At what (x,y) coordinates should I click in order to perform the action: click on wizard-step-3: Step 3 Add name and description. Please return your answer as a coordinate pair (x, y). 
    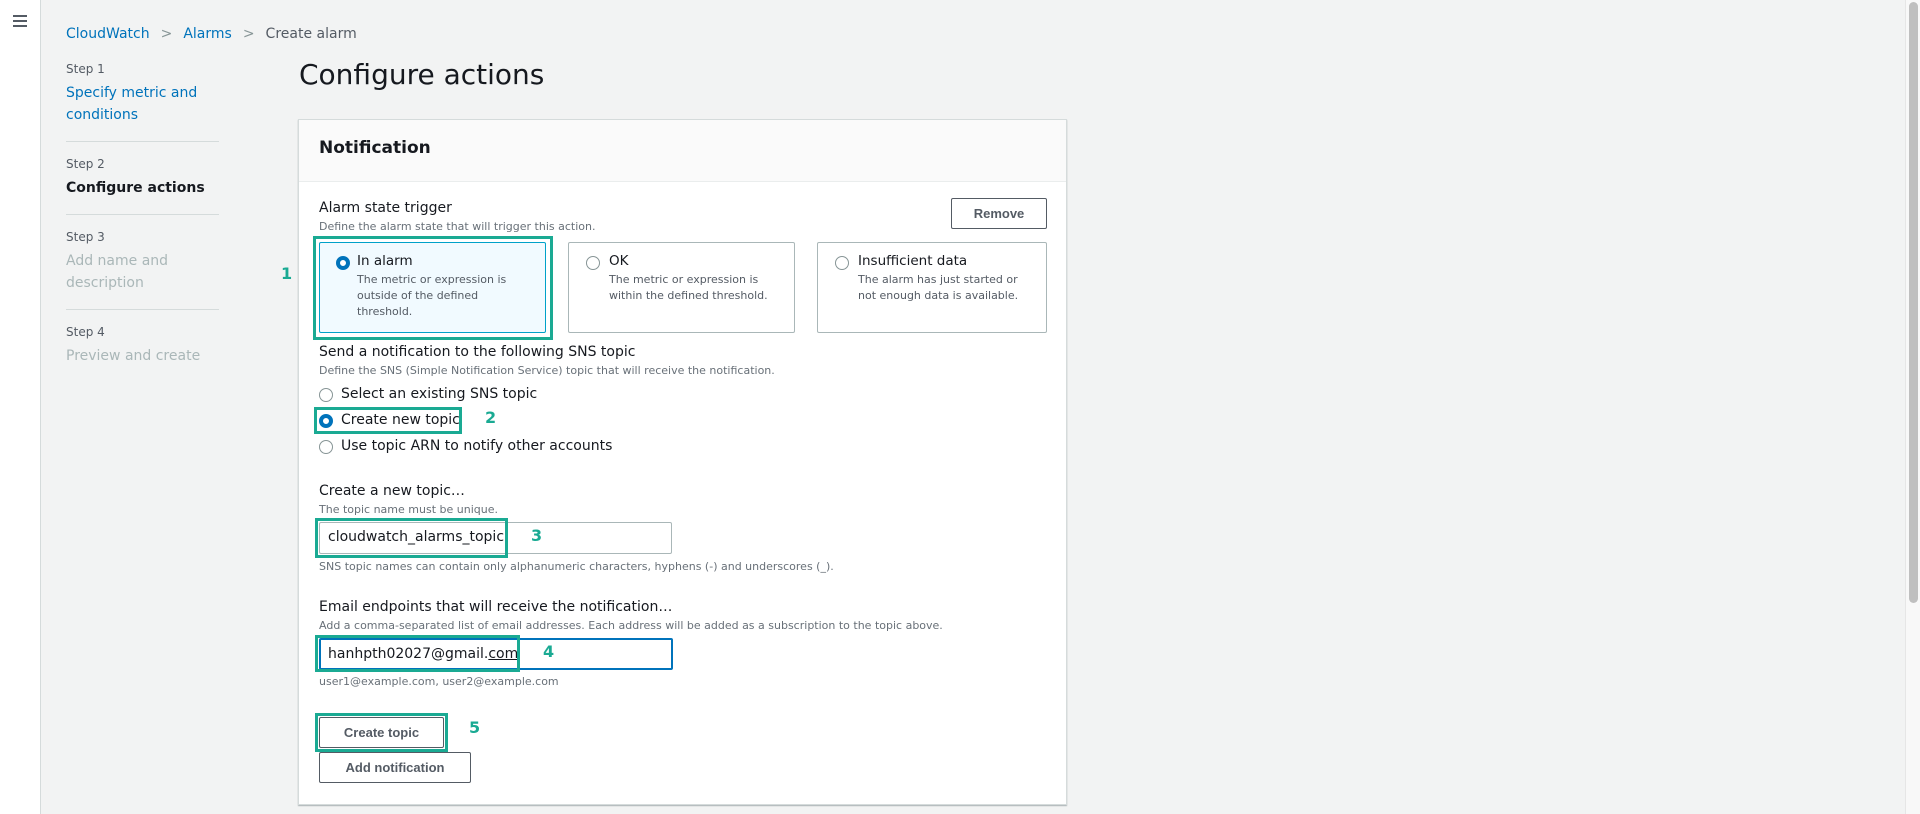
    Looking at the image, I should click on (142, 270).